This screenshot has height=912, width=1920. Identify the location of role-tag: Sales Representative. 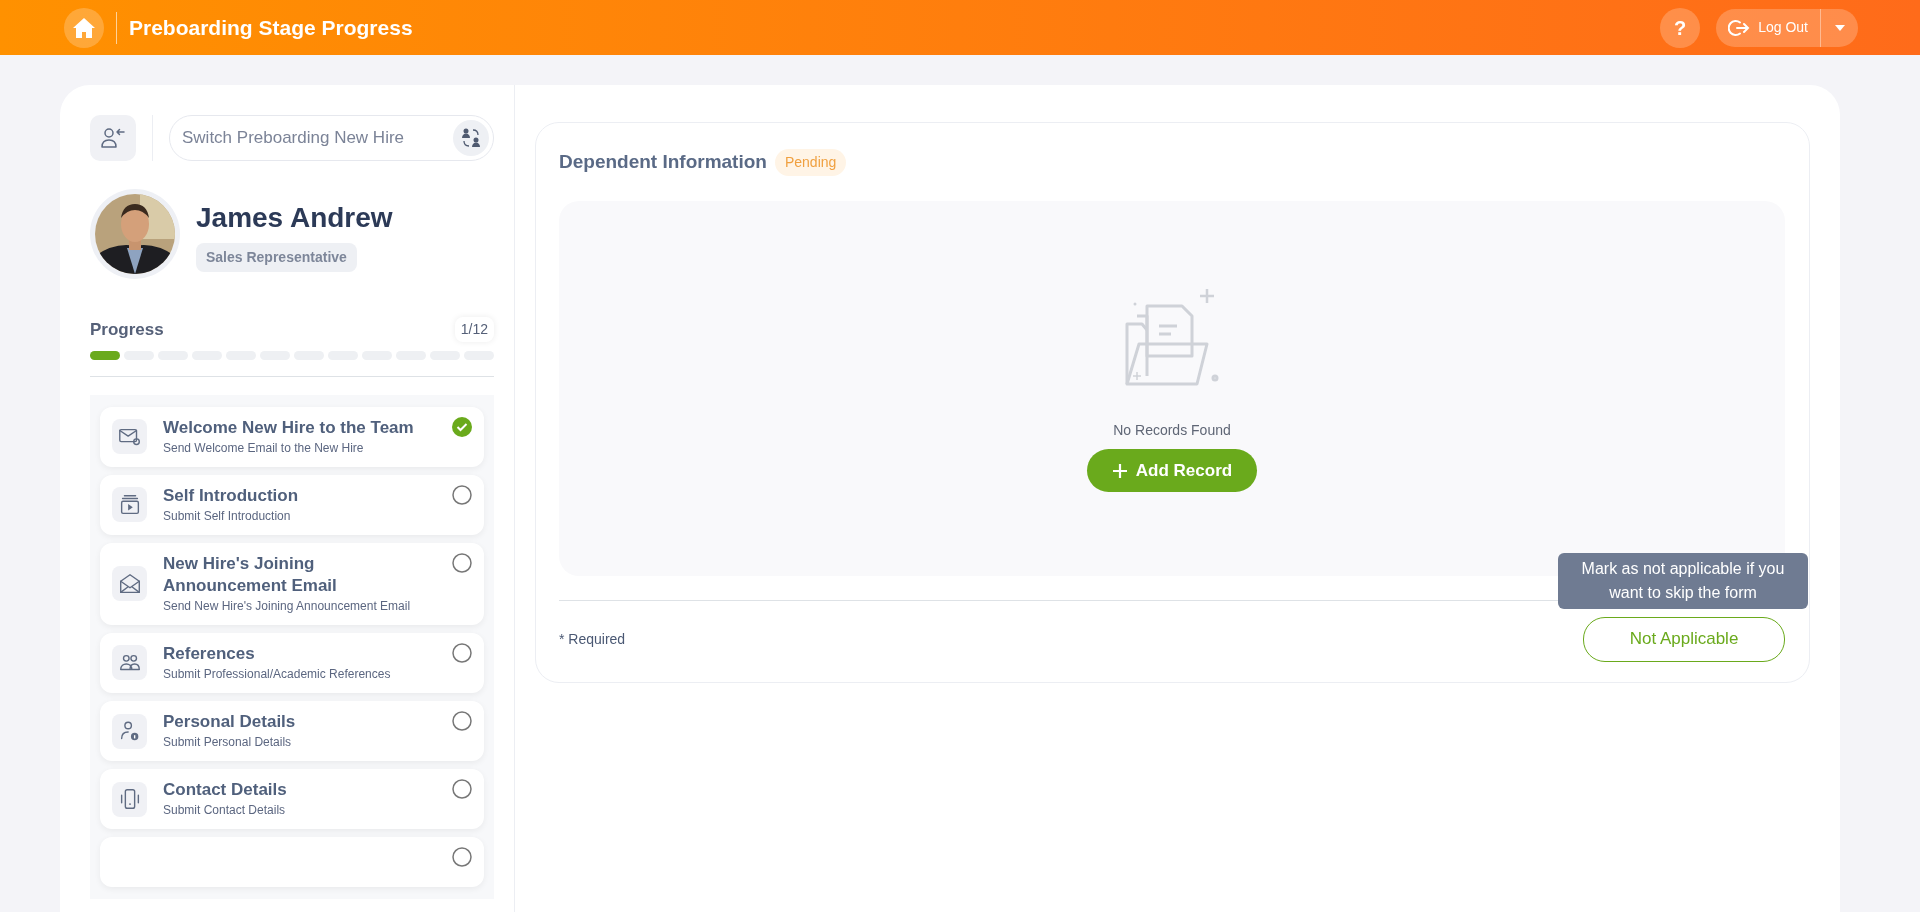
(276, 257).